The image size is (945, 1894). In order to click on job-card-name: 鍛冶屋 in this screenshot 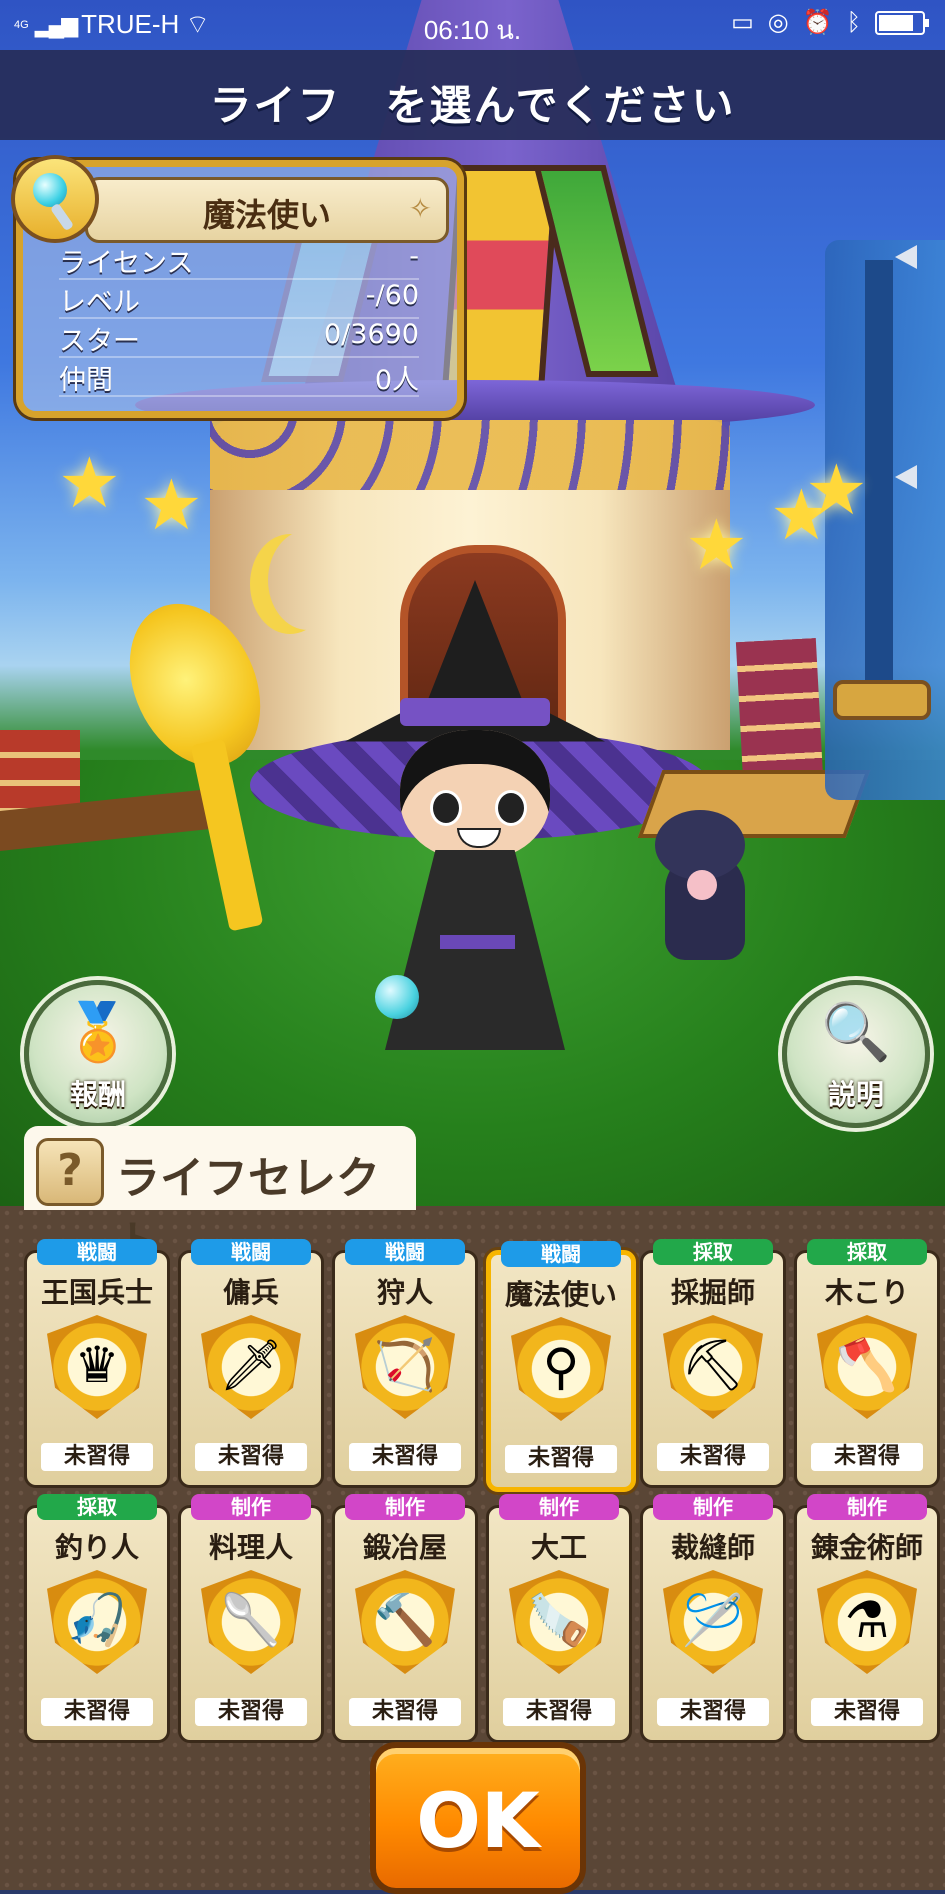, I will do `click(404, 1547)`.